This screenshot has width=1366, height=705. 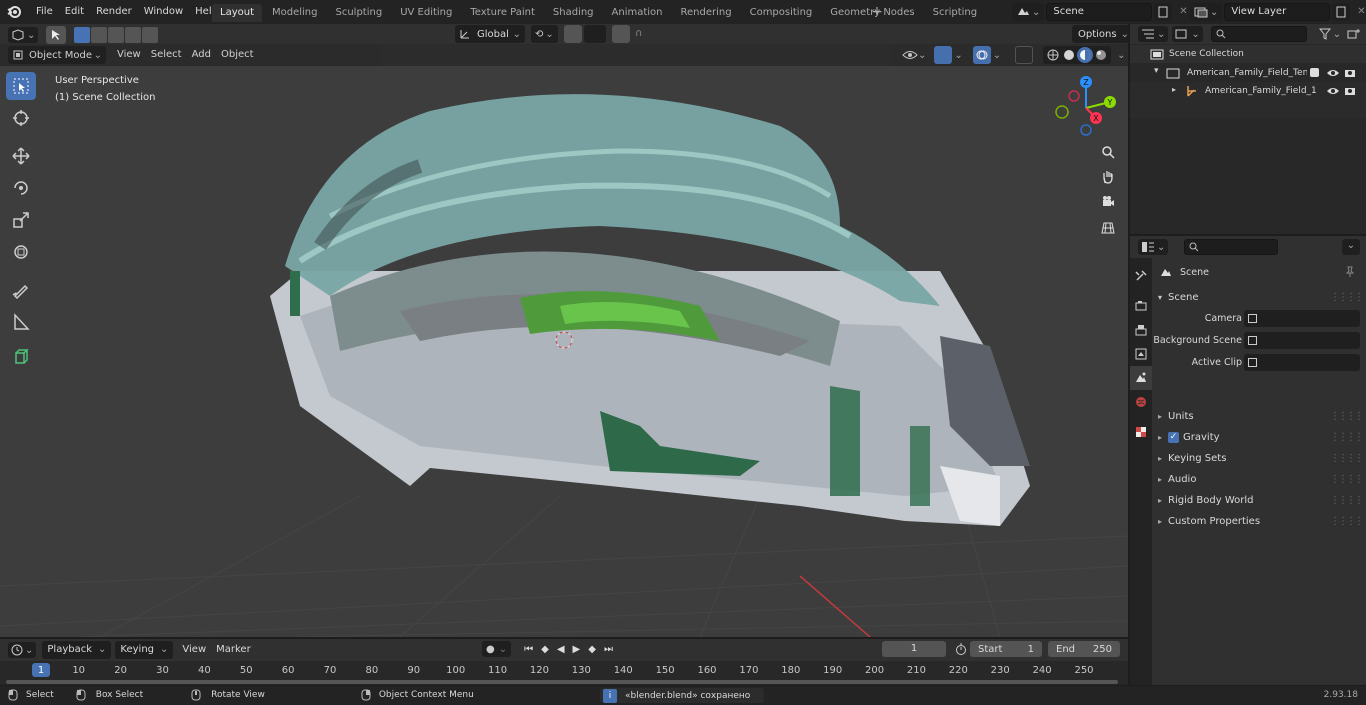 I want to click on overlay-dropdown: ⌄, so click(x=986, y=55).